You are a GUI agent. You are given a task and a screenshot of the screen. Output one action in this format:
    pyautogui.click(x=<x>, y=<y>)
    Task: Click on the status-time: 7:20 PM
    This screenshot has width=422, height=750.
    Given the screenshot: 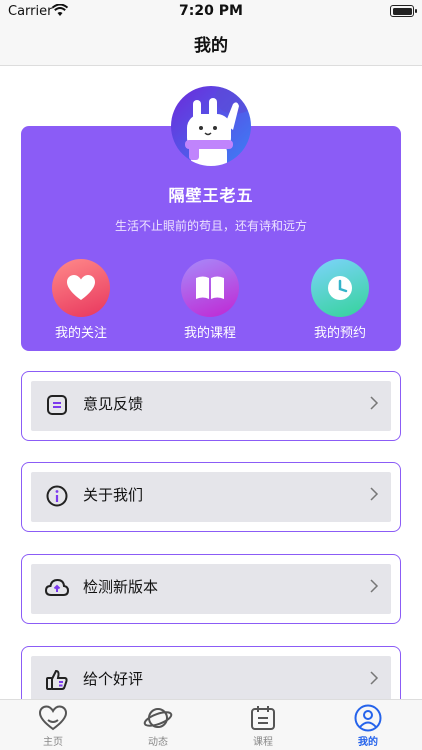 What is the action you would take?
    pyautogui.click(x=211, y=11)
    